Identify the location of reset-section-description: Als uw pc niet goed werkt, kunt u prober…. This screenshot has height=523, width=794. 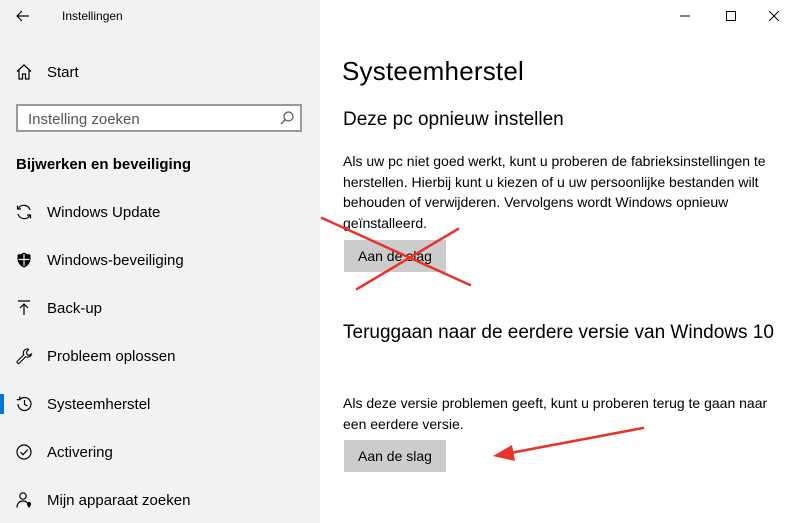
(554, 192).